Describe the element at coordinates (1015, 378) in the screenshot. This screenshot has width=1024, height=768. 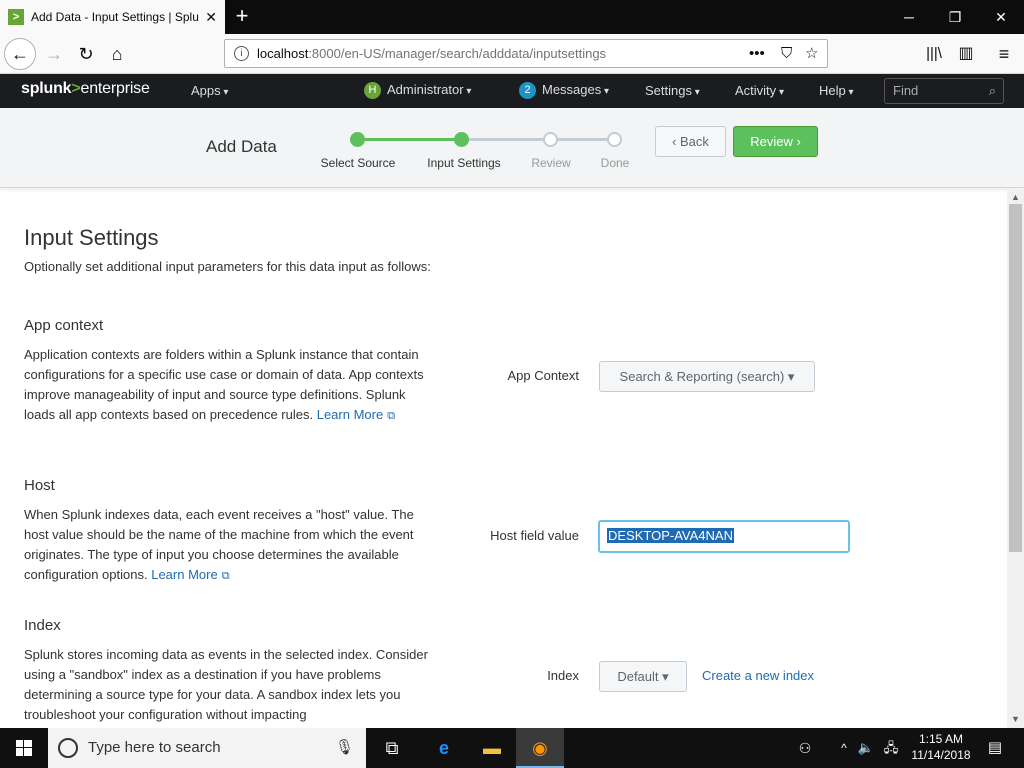
I see `scrollbar-thumb` at that location.